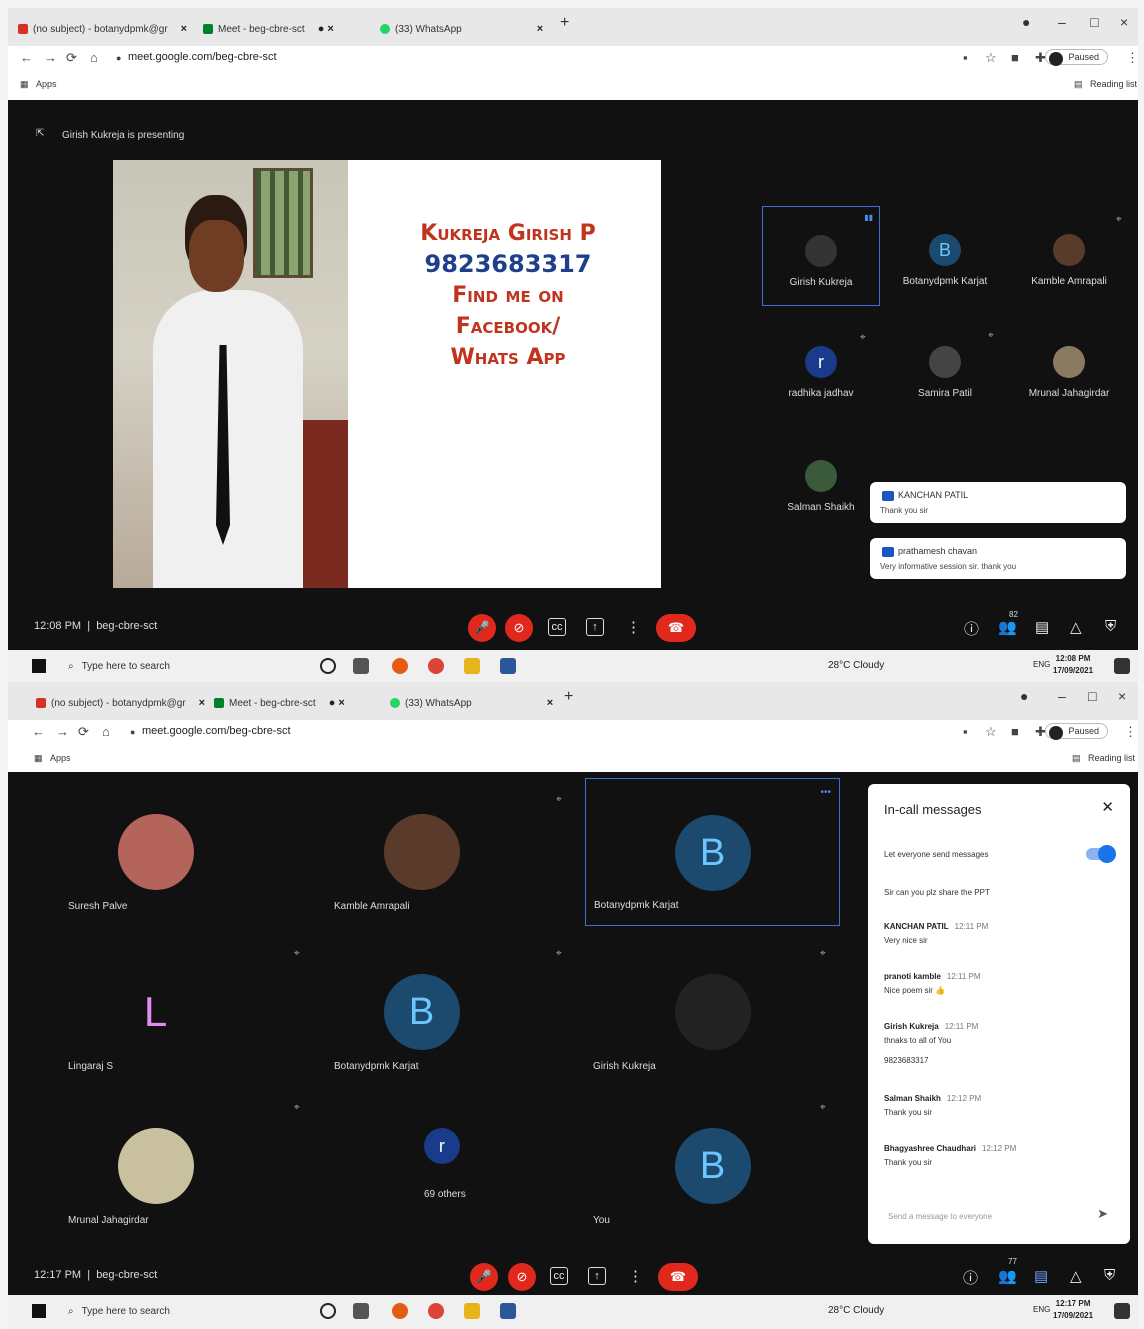  Describe the element at coordinates (62, 731) in the screenshot. I see `forward-icon: →` at that location.